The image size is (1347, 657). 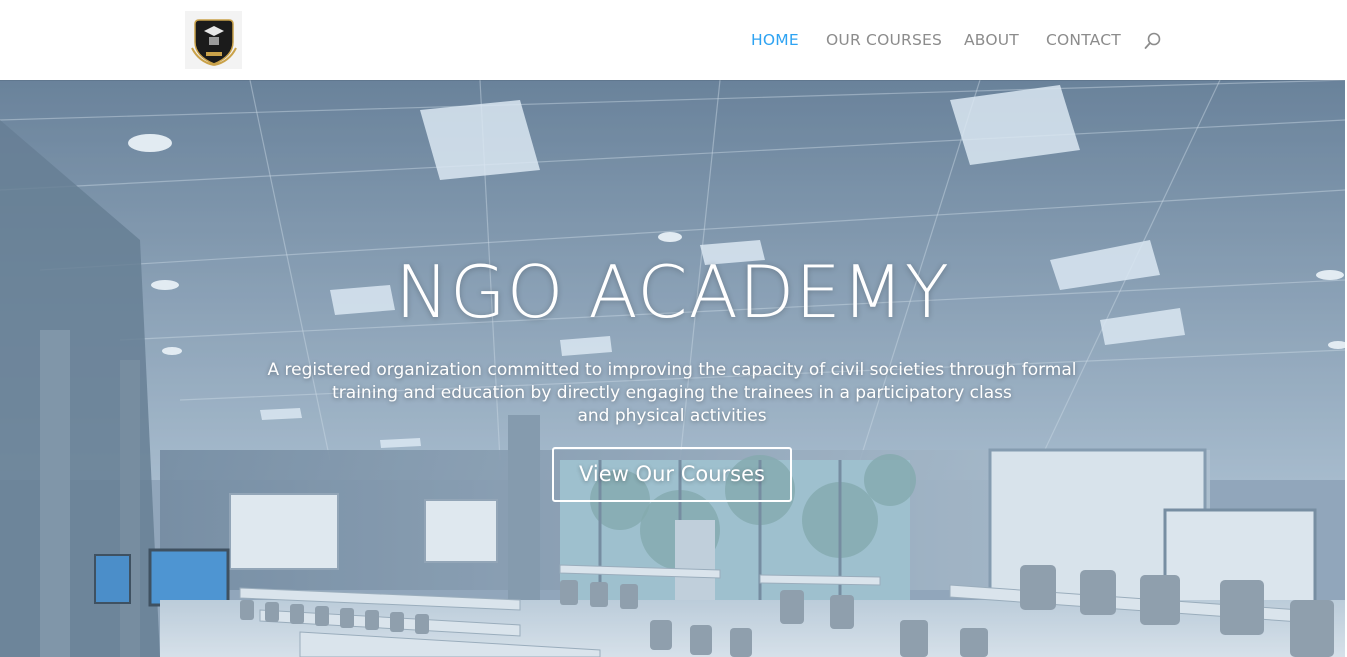 What do you see at coordinates (672, 474) in the screenshot?
I see `view-our-courses-button: View Our Courses` at bounding box center [672, 474].